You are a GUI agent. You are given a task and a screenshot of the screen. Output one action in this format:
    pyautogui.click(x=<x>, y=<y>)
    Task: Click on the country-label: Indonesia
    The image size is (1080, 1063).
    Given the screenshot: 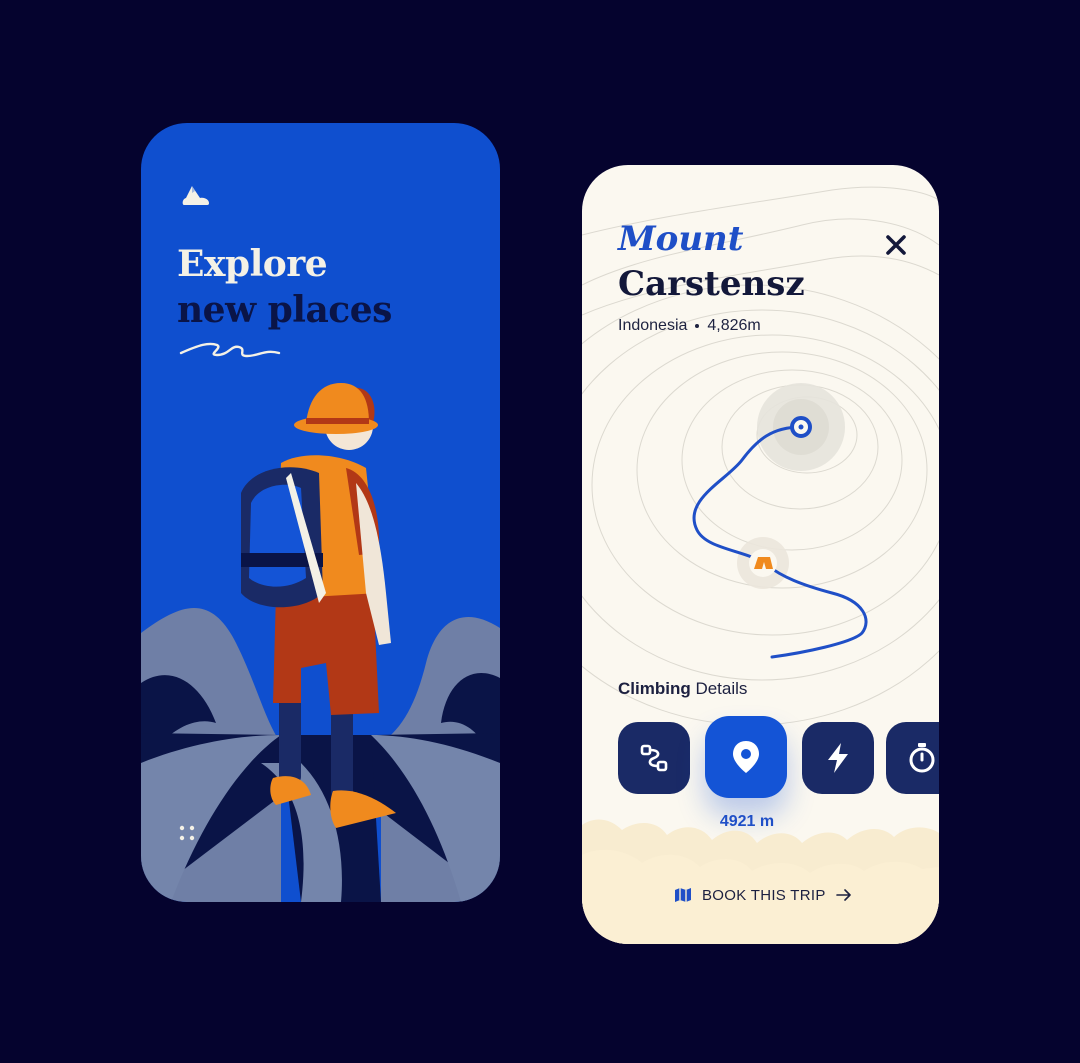 What is the action you would take?
    pyautogui.click(x=653, y=325)
    